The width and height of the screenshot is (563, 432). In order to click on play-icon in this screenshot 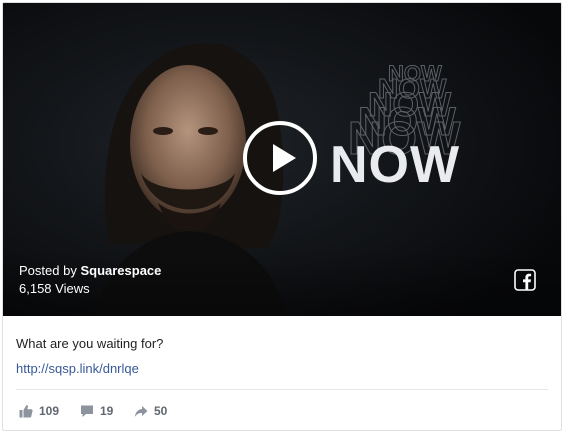, I will do `click(284, 158)`.